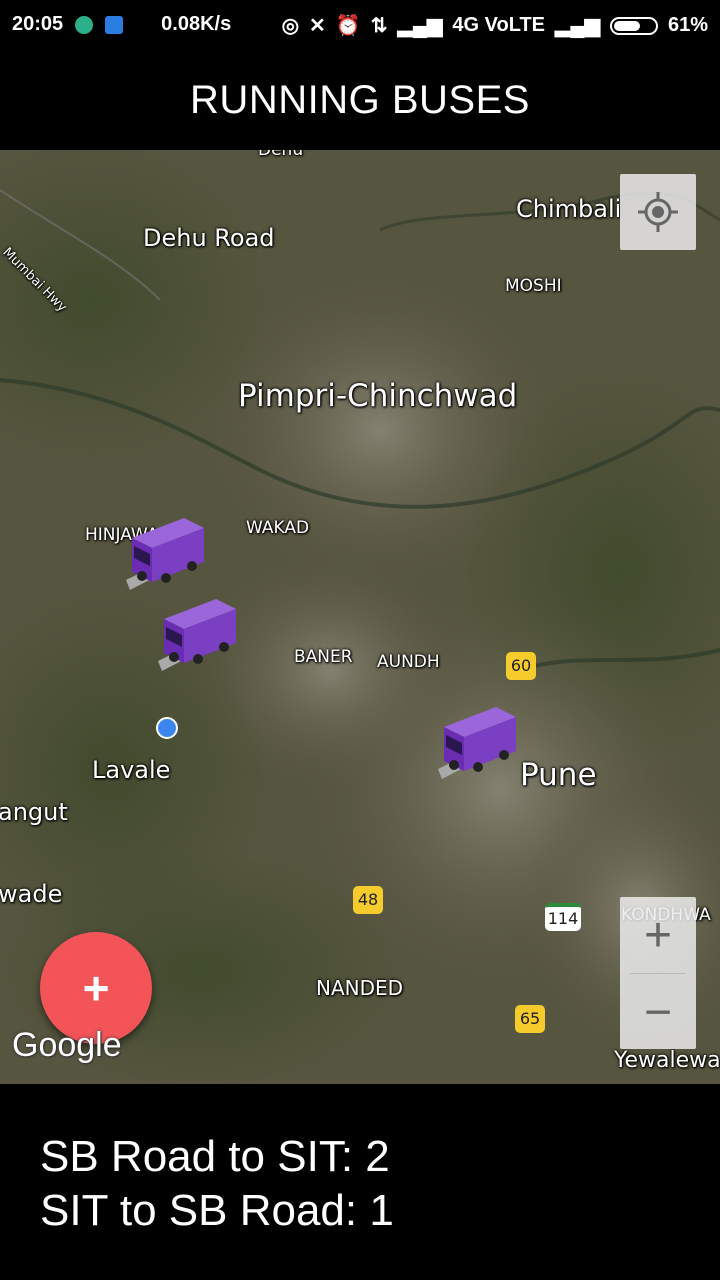 The image size is (720, 1280). I want to click on map-label-wade: wade, so click(31, 894).